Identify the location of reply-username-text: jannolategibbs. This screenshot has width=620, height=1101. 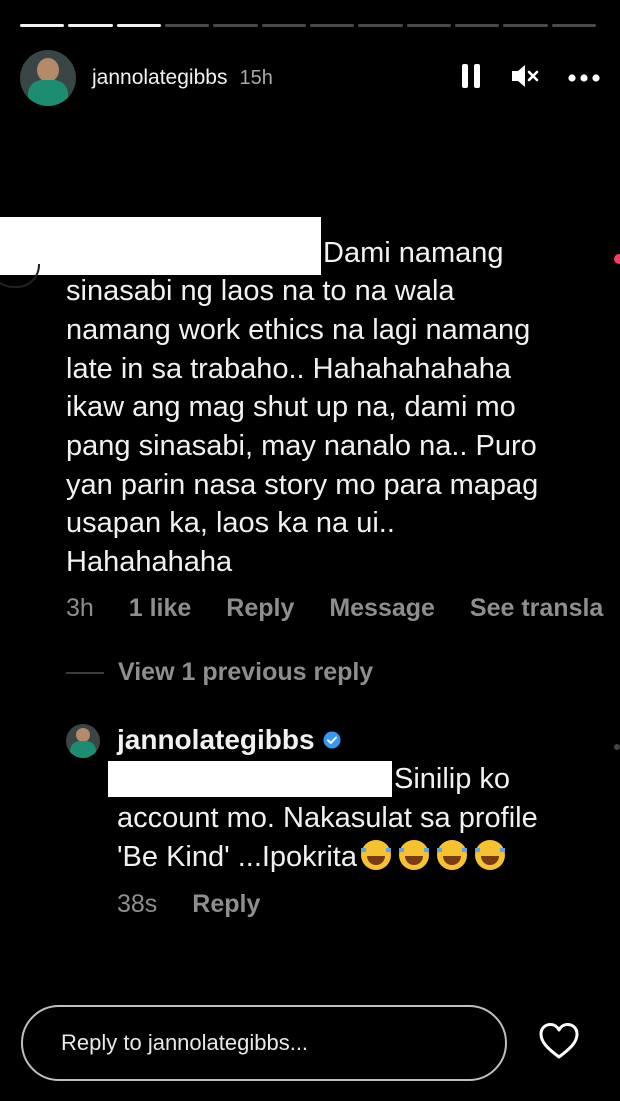
(216, 740).